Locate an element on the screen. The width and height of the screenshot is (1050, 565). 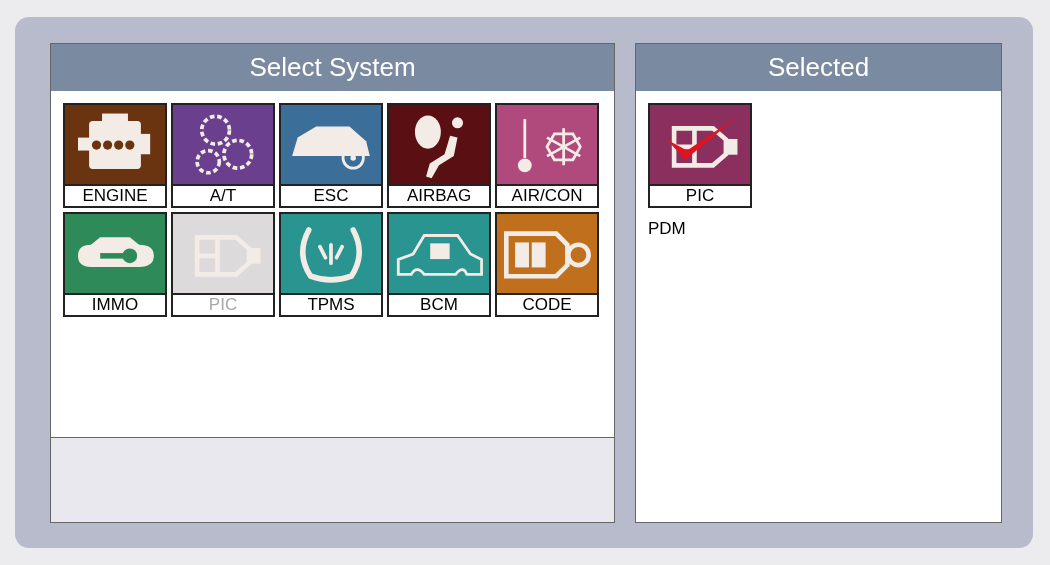
system-tile: ENGINE is located at coordinates (115, 155).